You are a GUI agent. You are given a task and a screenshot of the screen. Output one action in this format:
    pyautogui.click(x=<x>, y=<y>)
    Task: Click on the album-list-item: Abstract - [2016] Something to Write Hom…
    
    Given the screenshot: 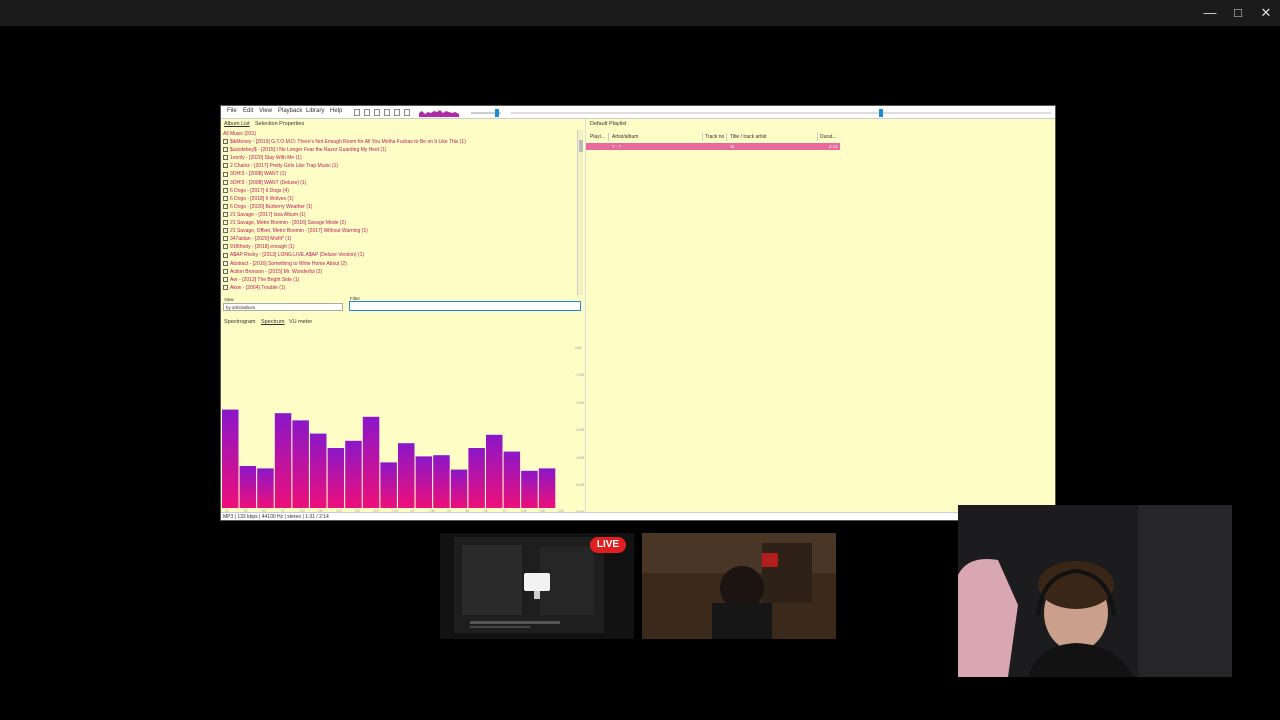 What is the action you would take?
    pyautogui.click(x=285, y=264)
    